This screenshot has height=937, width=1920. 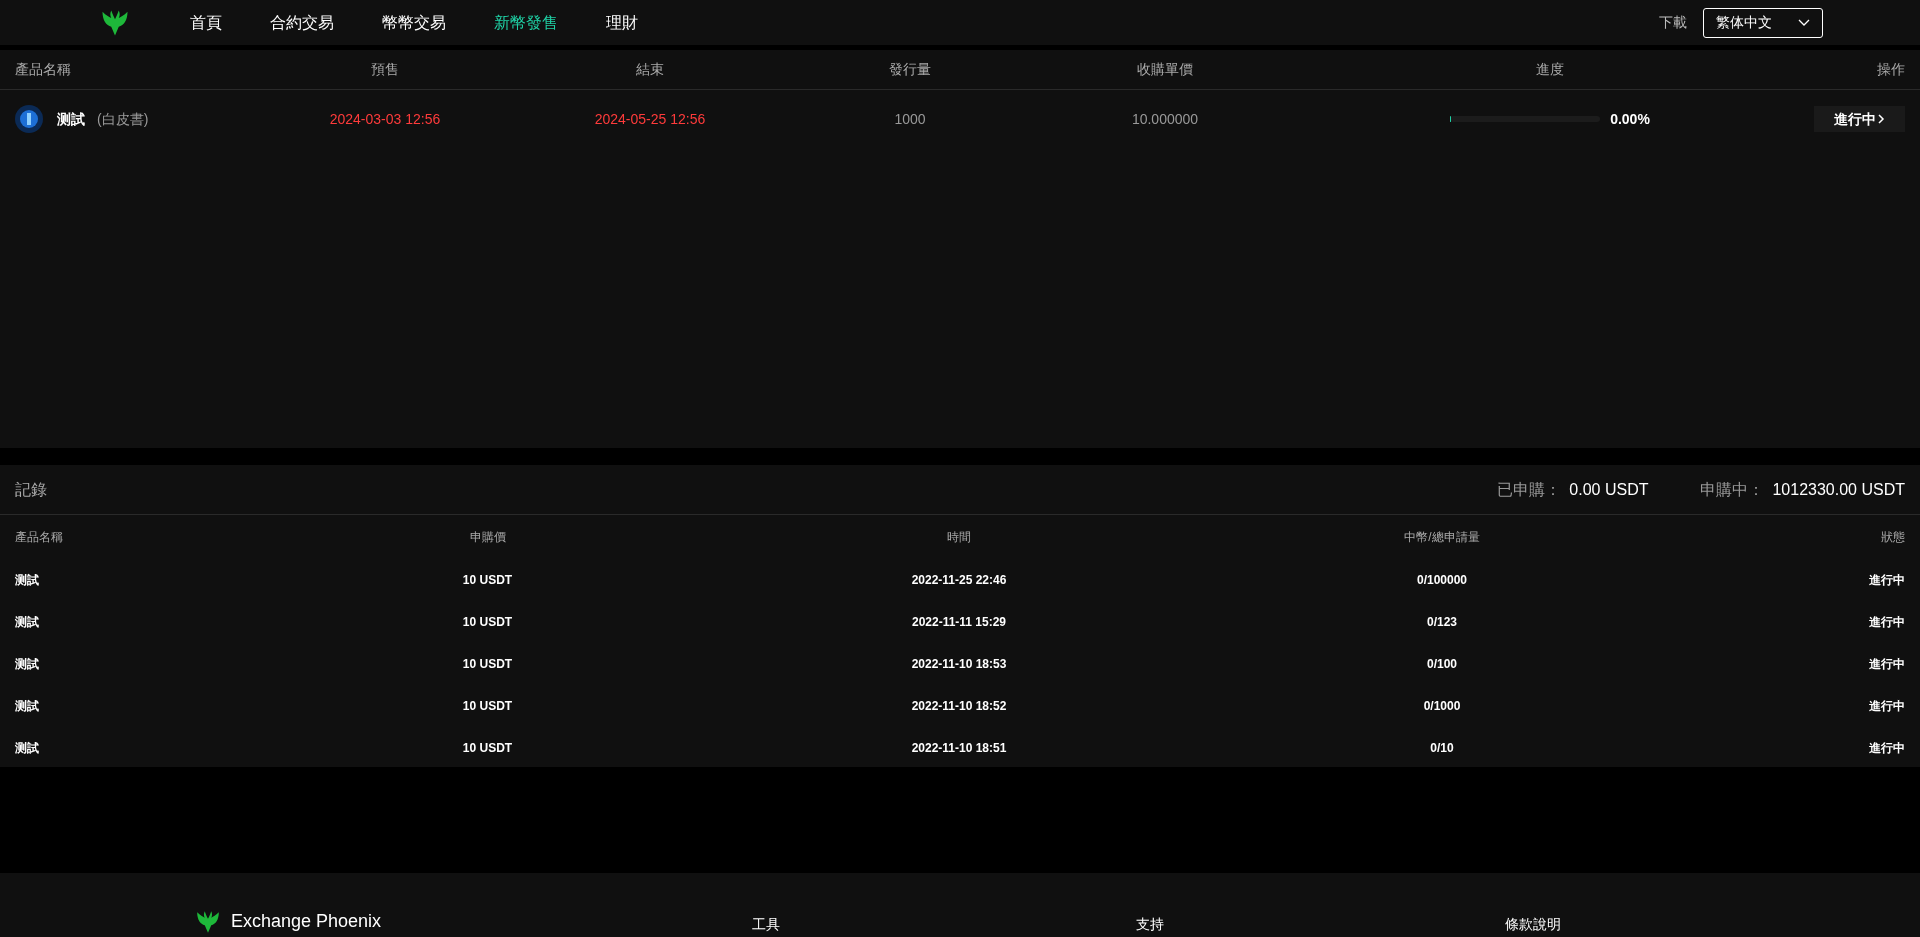 What do you see at coordinates (31, 489) in the screenshot?
I see `records-title: 記錄` at bounding box center [31, 489].